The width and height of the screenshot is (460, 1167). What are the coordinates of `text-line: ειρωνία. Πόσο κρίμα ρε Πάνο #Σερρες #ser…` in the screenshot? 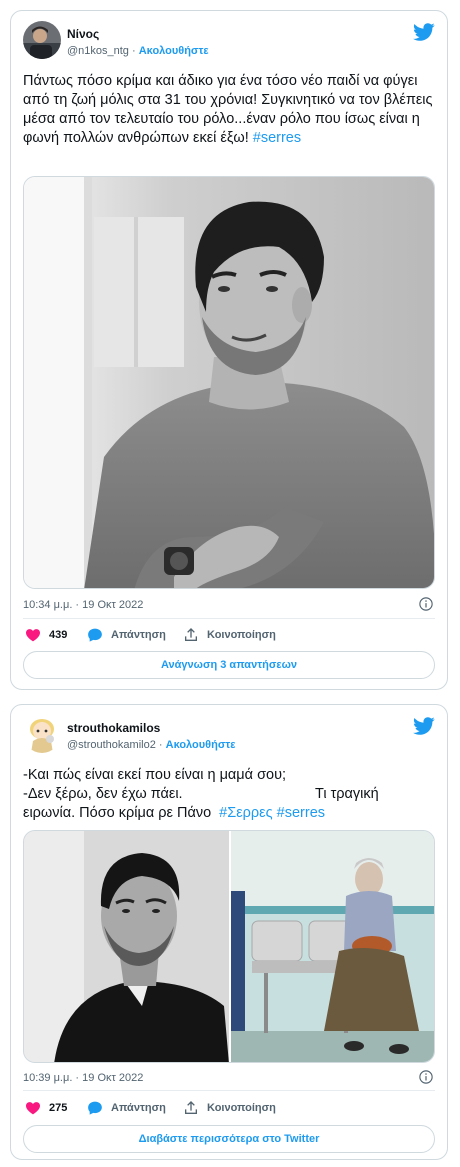 It's located at (229, 813).